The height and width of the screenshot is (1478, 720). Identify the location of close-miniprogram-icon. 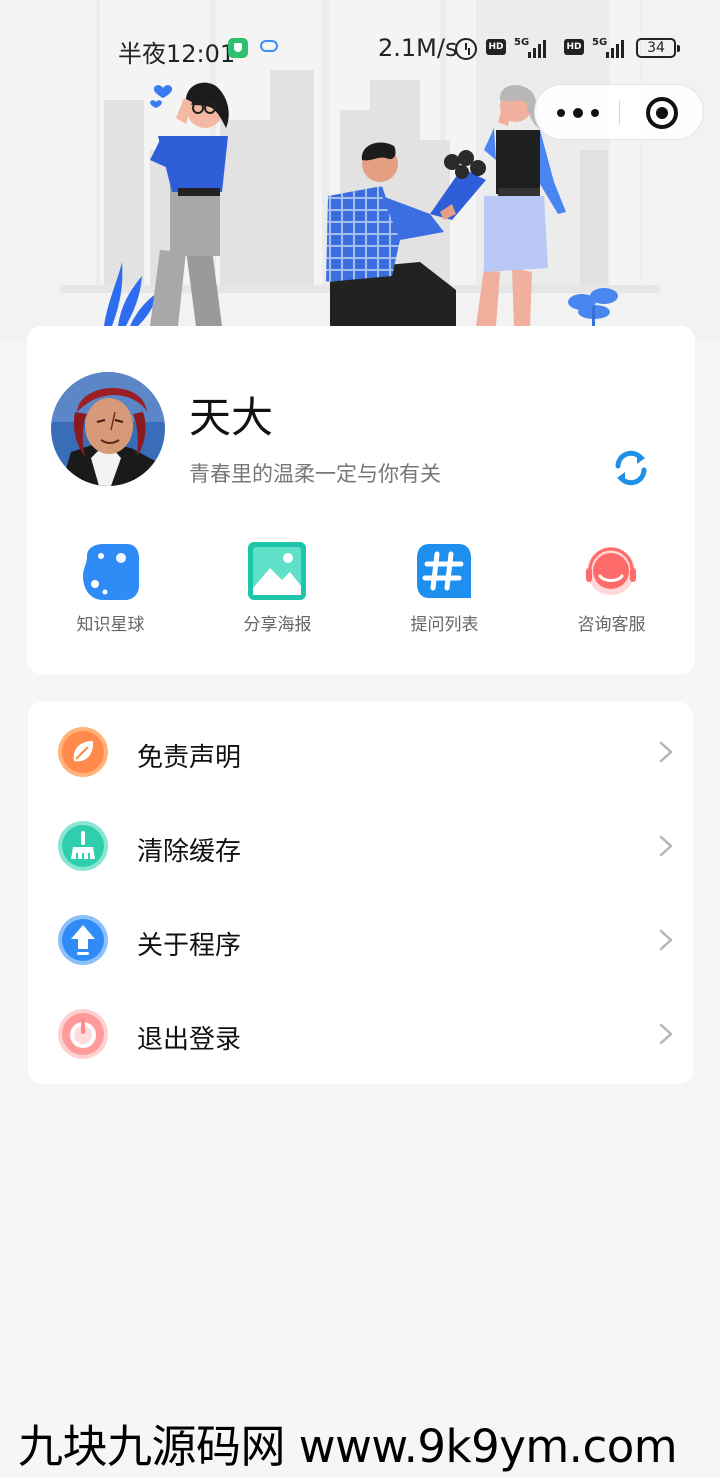
(662, 113).